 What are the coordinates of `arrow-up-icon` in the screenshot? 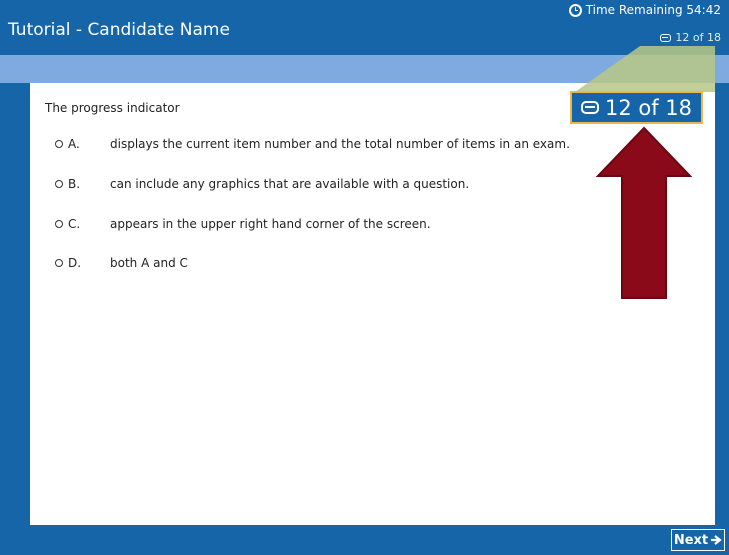 It's located at (644, 212).